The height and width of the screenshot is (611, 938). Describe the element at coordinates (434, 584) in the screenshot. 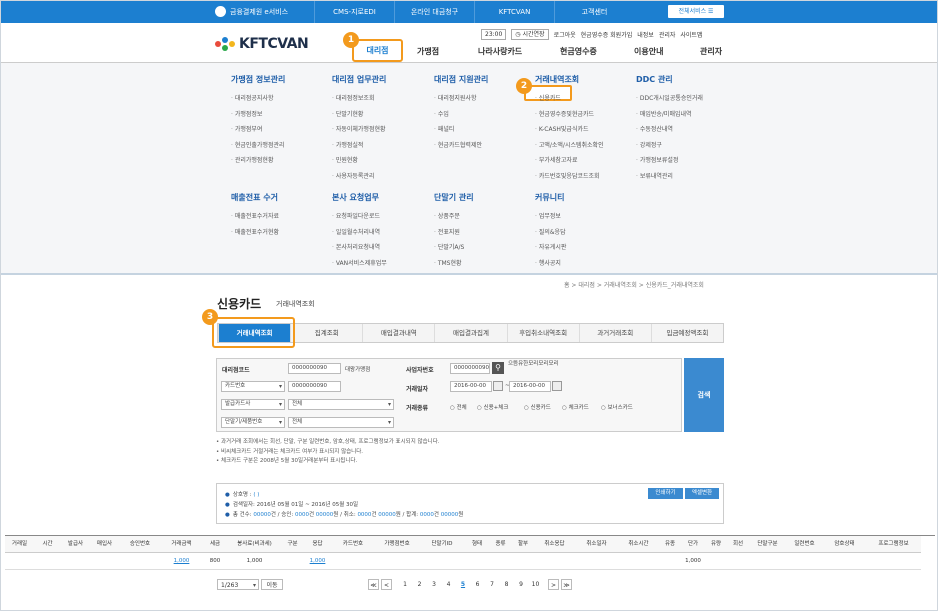

I see `page-number: 3` at that location.